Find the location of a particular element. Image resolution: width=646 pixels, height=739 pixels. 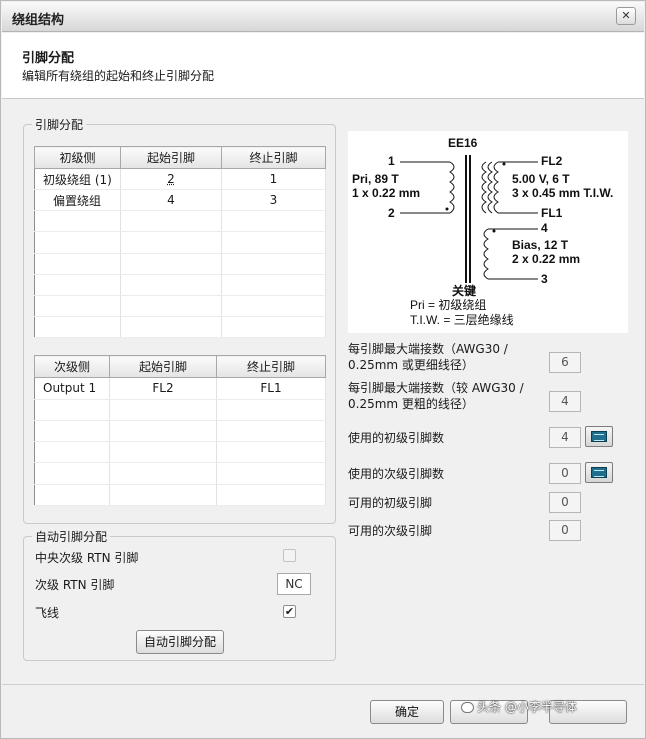

winding-name-cell: Output 1 is located at coordinates (72, 388).